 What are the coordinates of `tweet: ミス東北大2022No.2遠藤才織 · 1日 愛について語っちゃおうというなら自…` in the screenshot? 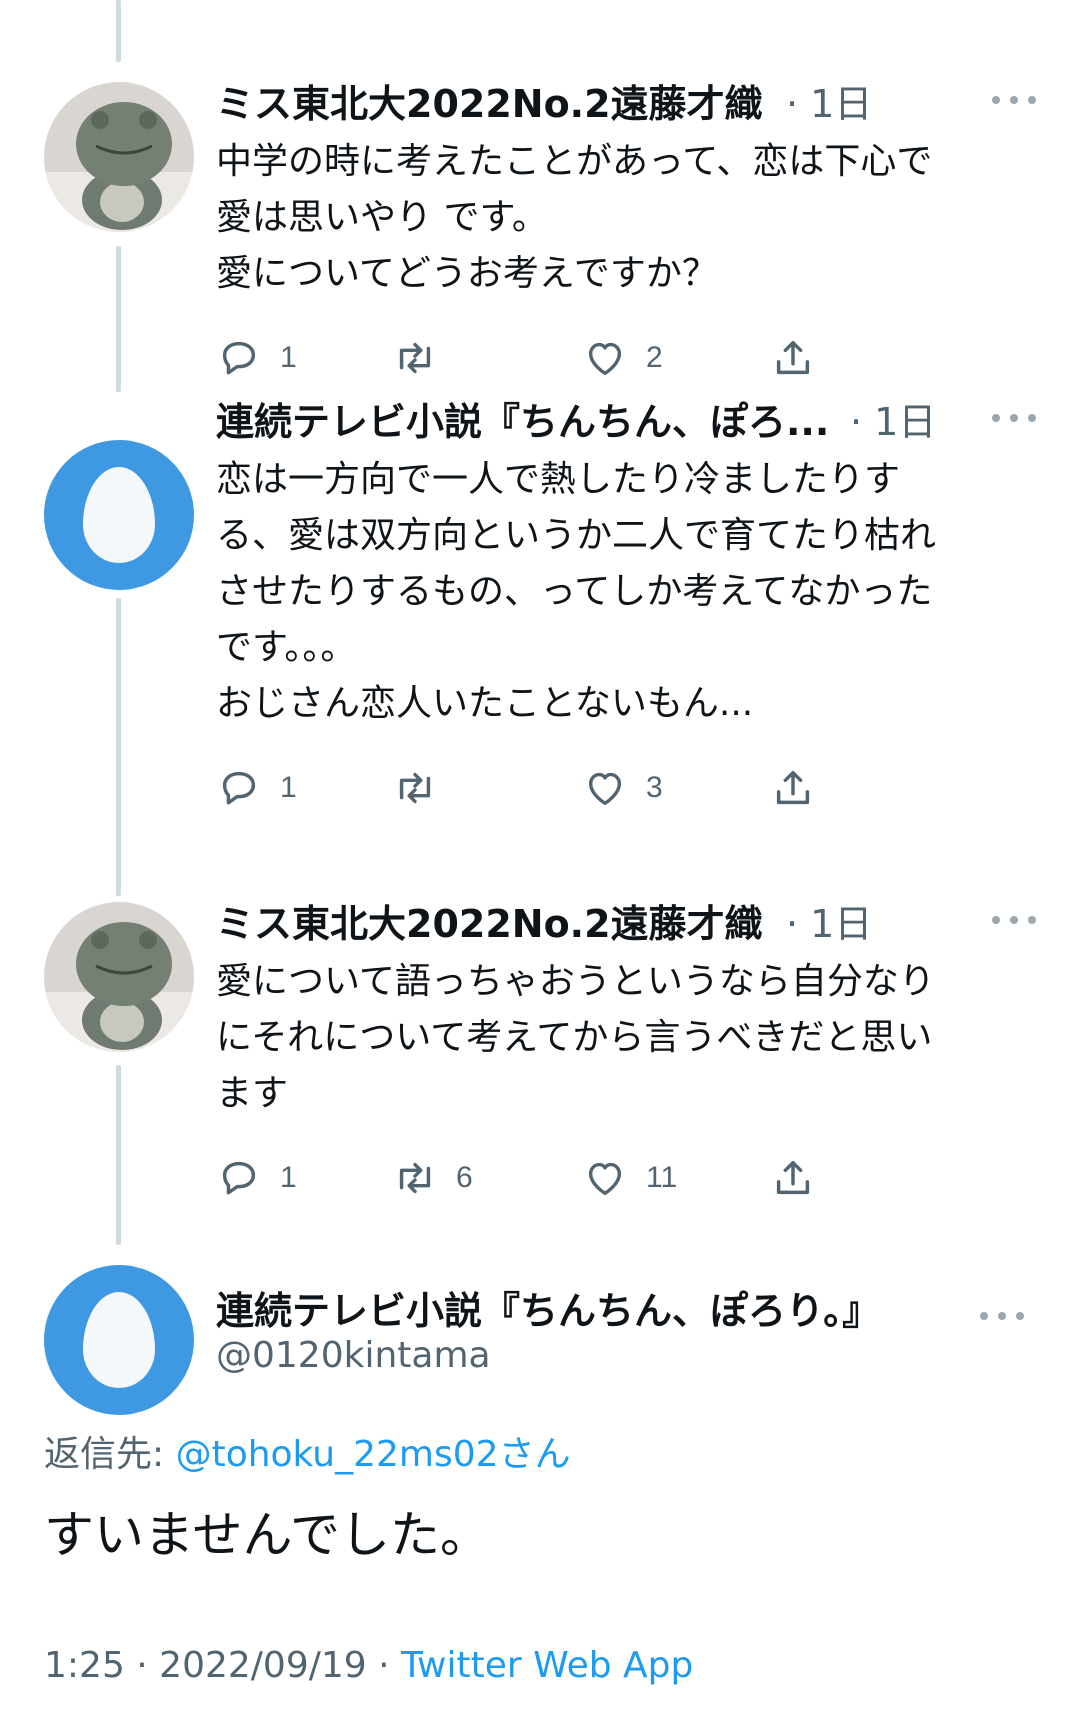 It's located at (626, 1053).